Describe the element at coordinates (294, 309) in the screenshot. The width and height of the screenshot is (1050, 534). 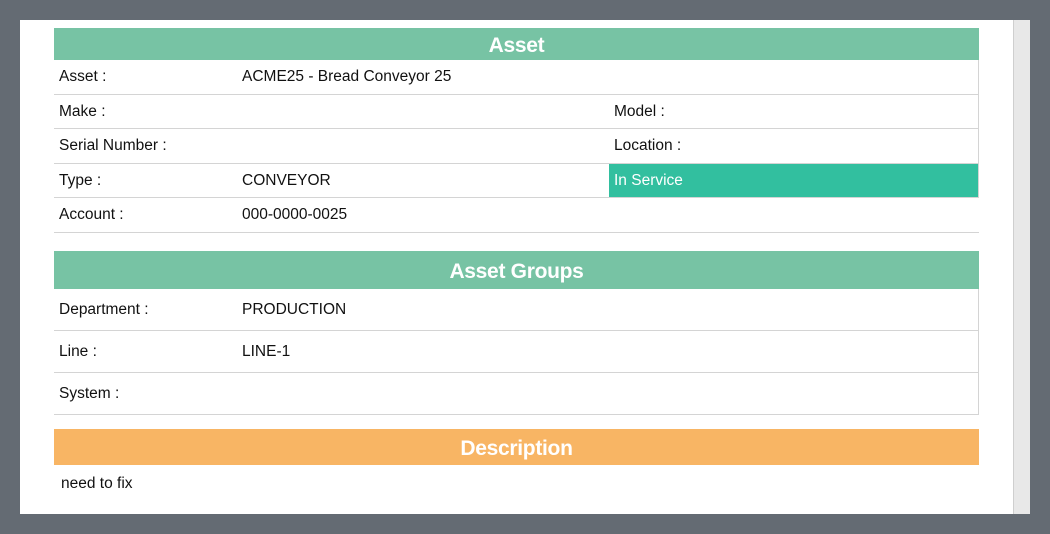
I see `department-value: PRODUCTION` at that location.